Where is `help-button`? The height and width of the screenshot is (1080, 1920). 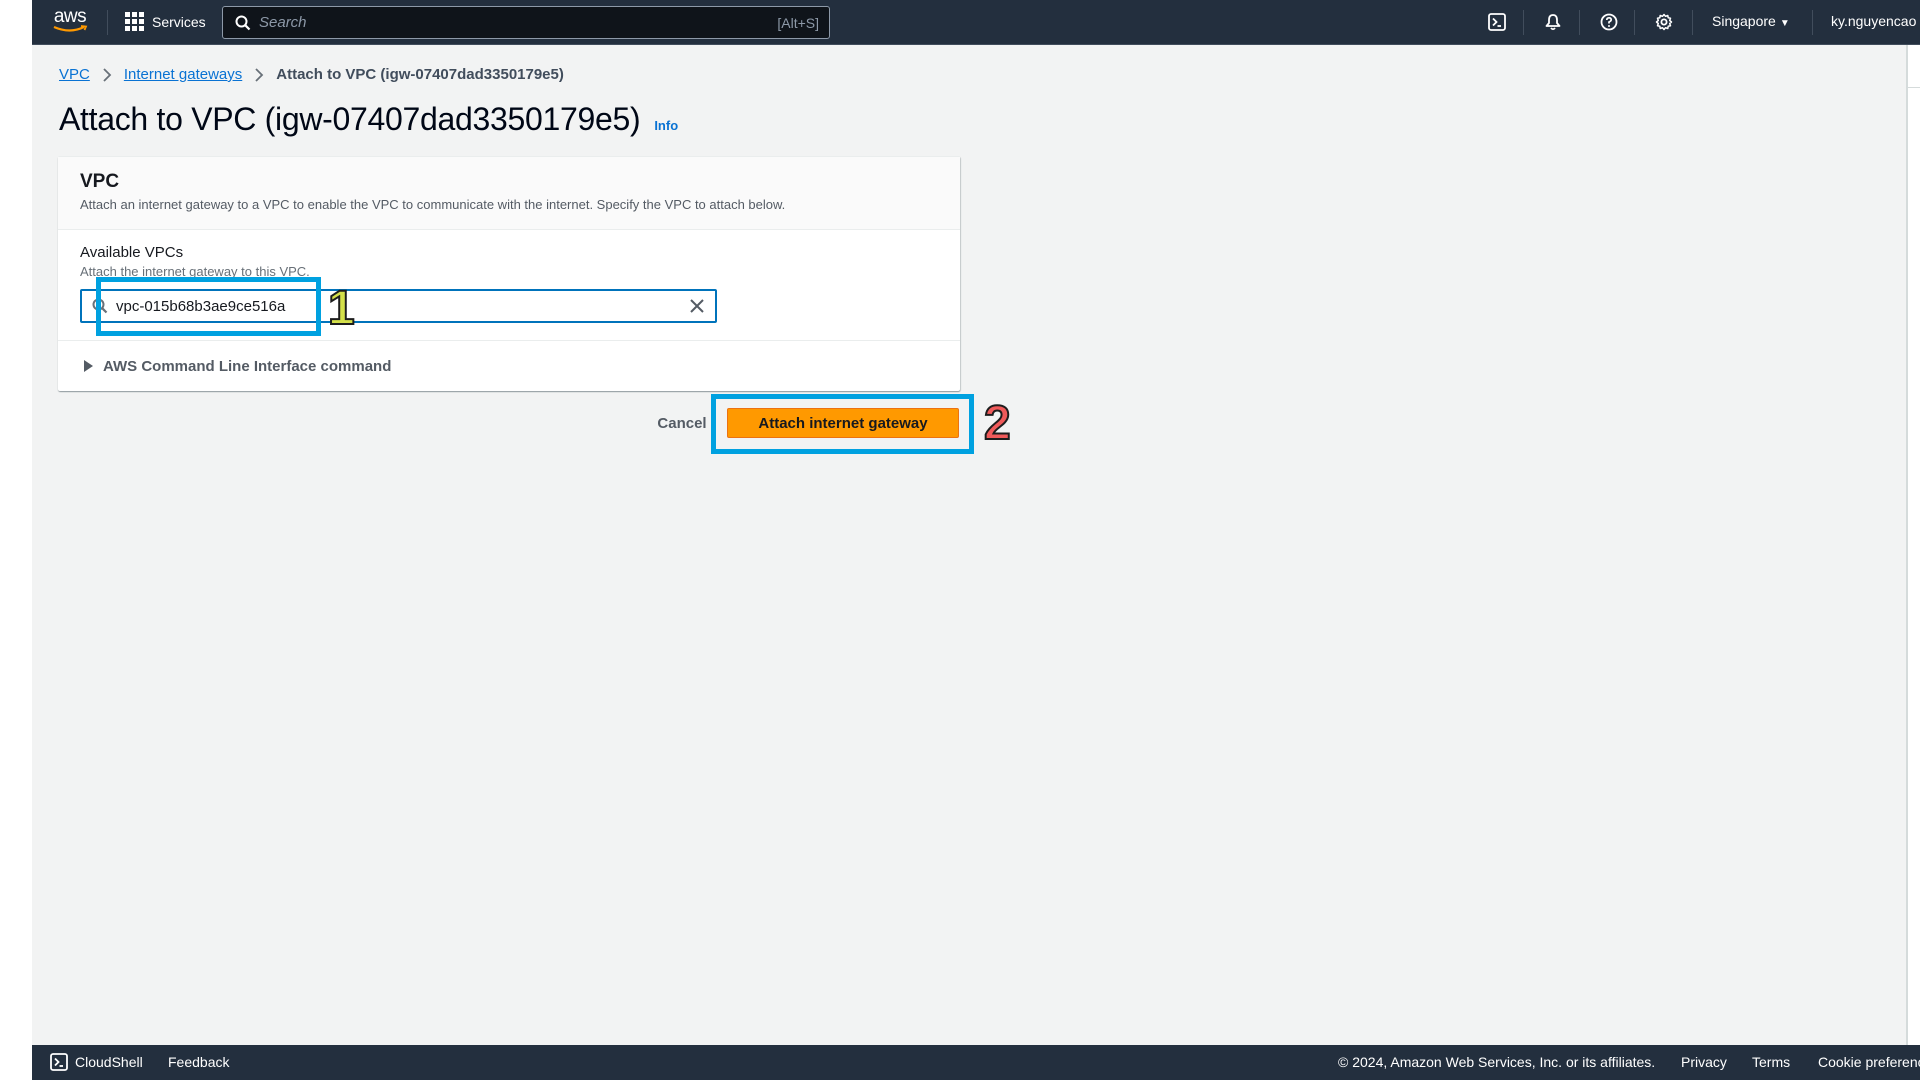 help-button is located at coordinates (1609, 22).